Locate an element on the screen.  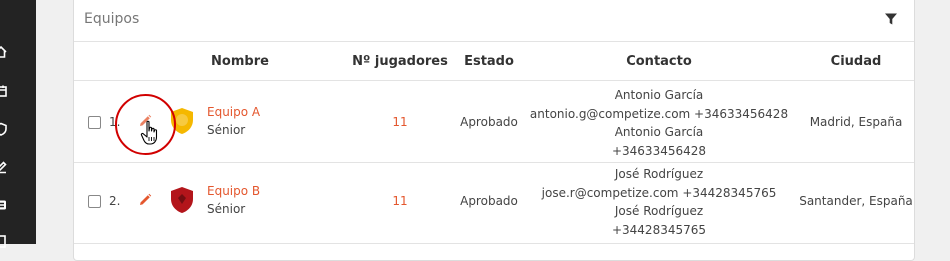
contact-email-phone: antonio.g@competize.com +34633456428 is located at coordinates (659, 113).